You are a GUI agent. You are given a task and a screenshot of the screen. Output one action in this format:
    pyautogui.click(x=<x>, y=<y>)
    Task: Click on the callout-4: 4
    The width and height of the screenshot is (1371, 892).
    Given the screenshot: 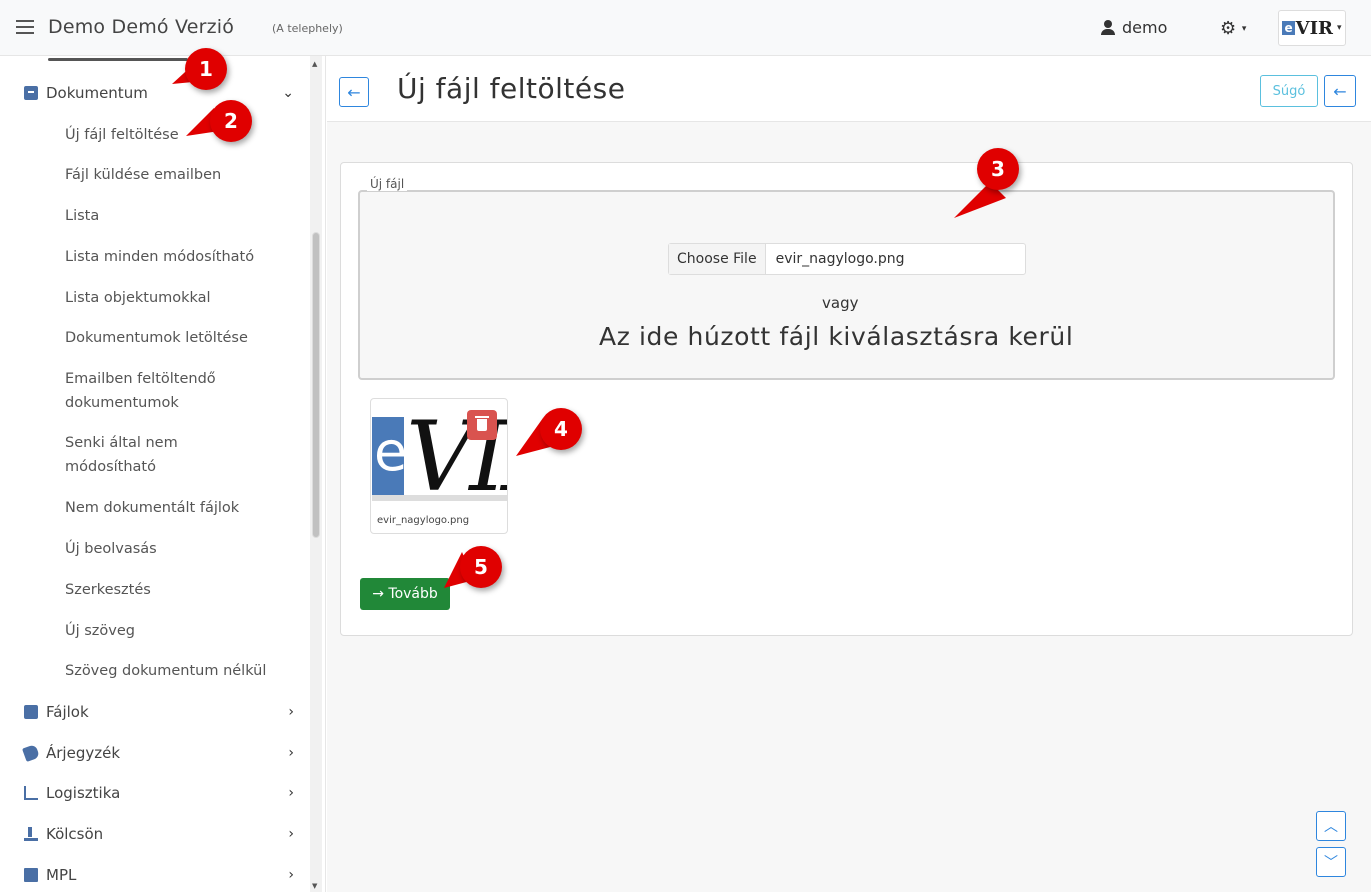 What is the action you would take?
    pyautogui.click(x=561, y=429)
    